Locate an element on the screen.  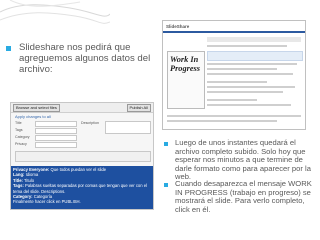
upload-form-toolbar: Browse and select files Publish All is located at coordinates (82, 108).